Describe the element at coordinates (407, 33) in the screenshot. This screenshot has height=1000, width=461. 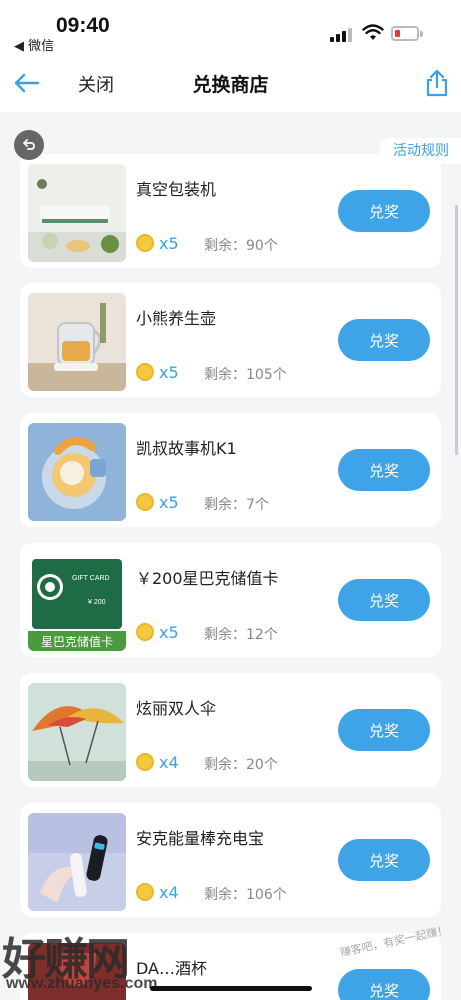
I see `battery-icon` at that location.